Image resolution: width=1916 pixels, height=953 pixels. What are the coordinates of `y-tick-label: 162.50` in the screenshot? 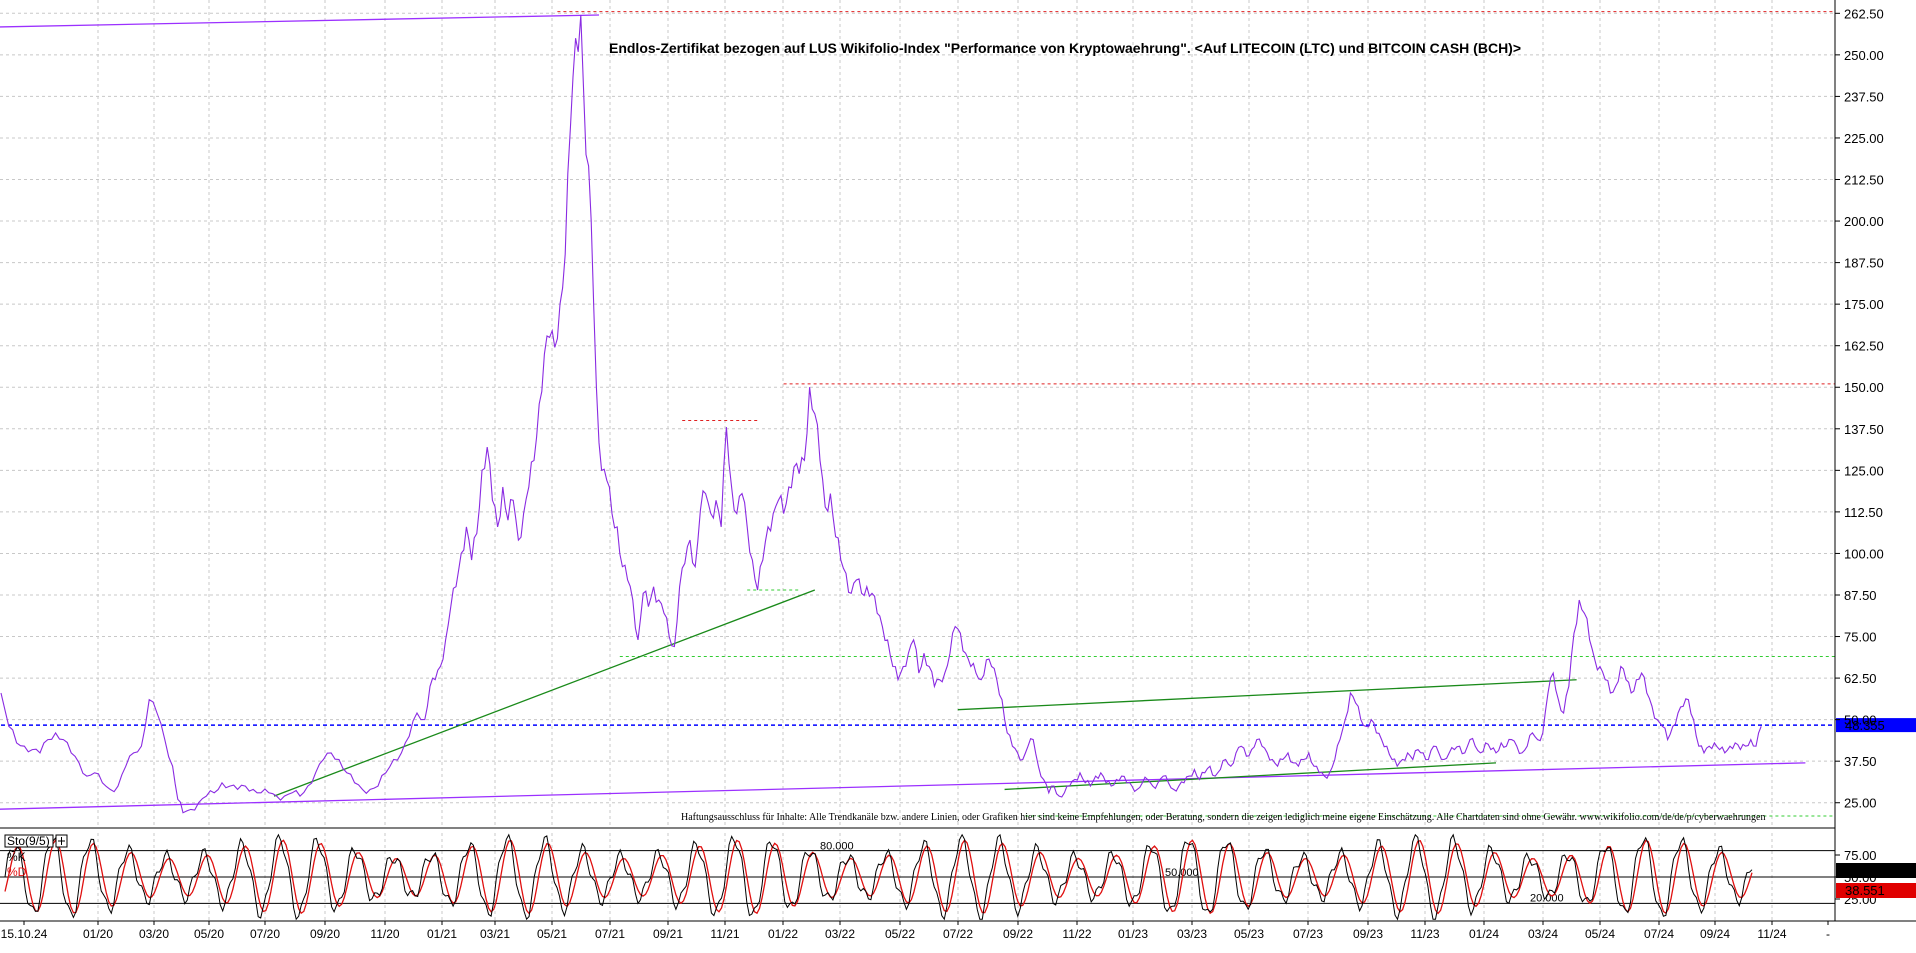 It's located at (1864, 346).